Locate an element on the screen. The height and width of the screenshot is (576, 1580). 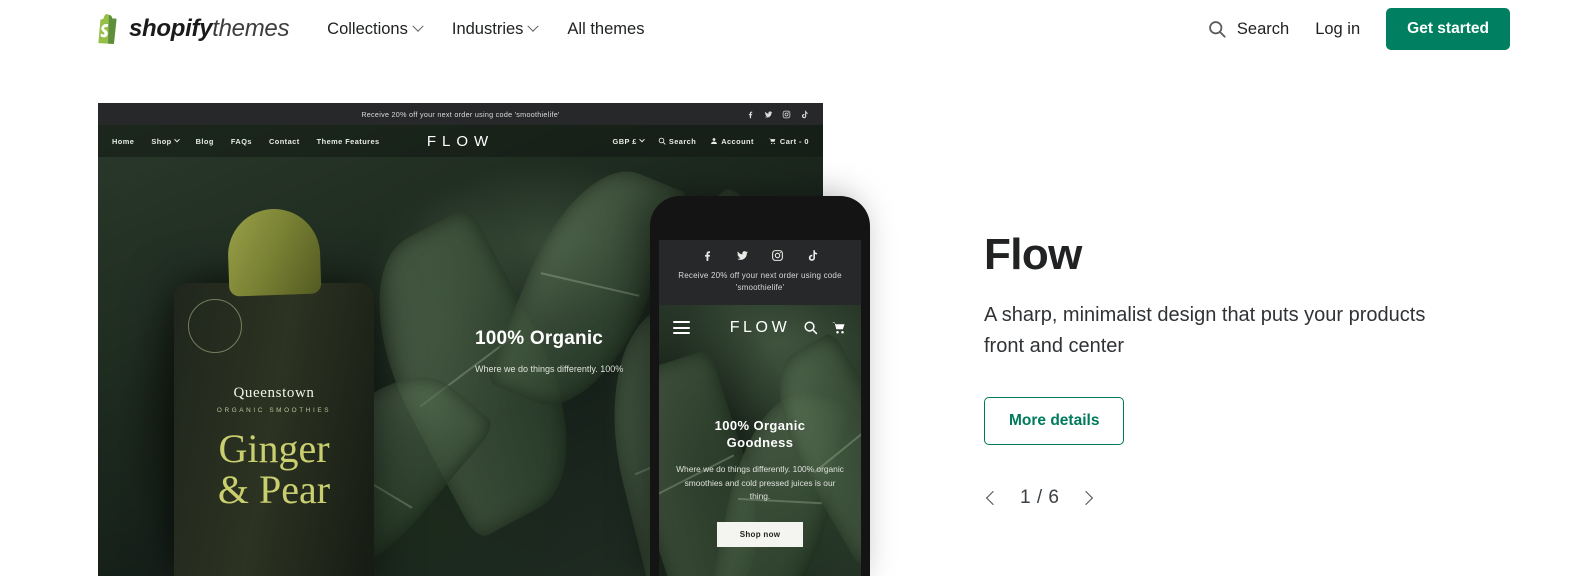
shop-nav-theme-features: Theme Features is located at coordinates (348, 141).